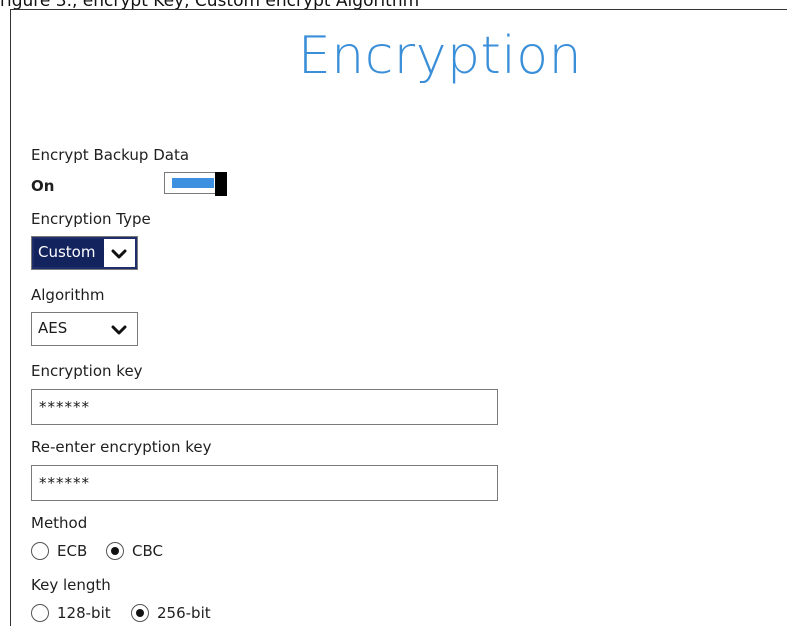 The image size is (787, 626). Describe the element at coordinates (53, 328) in the screenshot. I see `algorithm-value: AES` at that location.